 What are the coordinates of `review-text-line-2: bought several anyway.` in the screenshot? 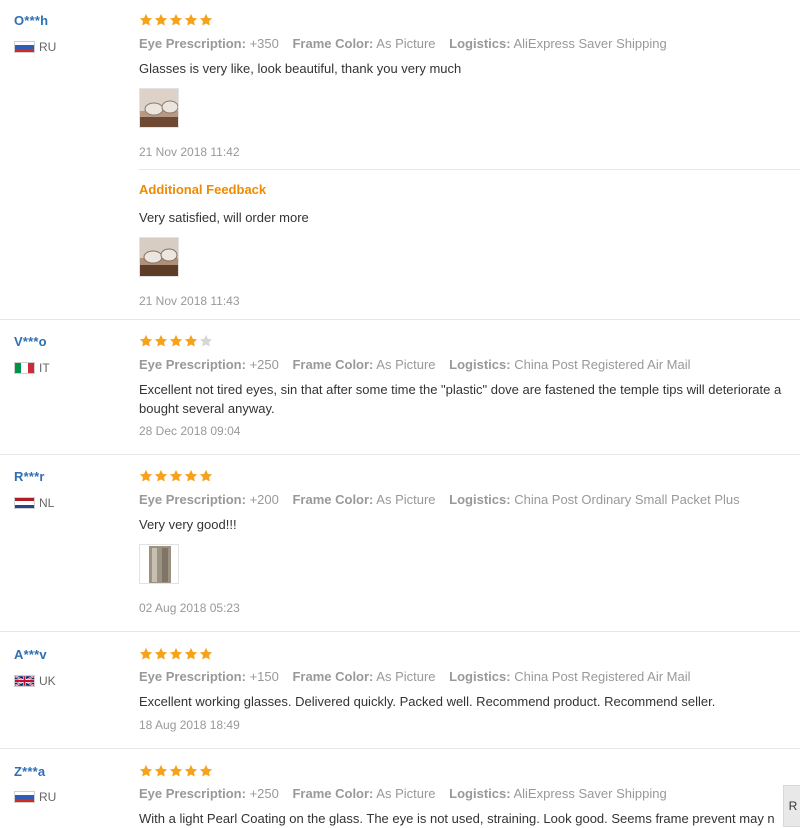 It's located at (207, 408).